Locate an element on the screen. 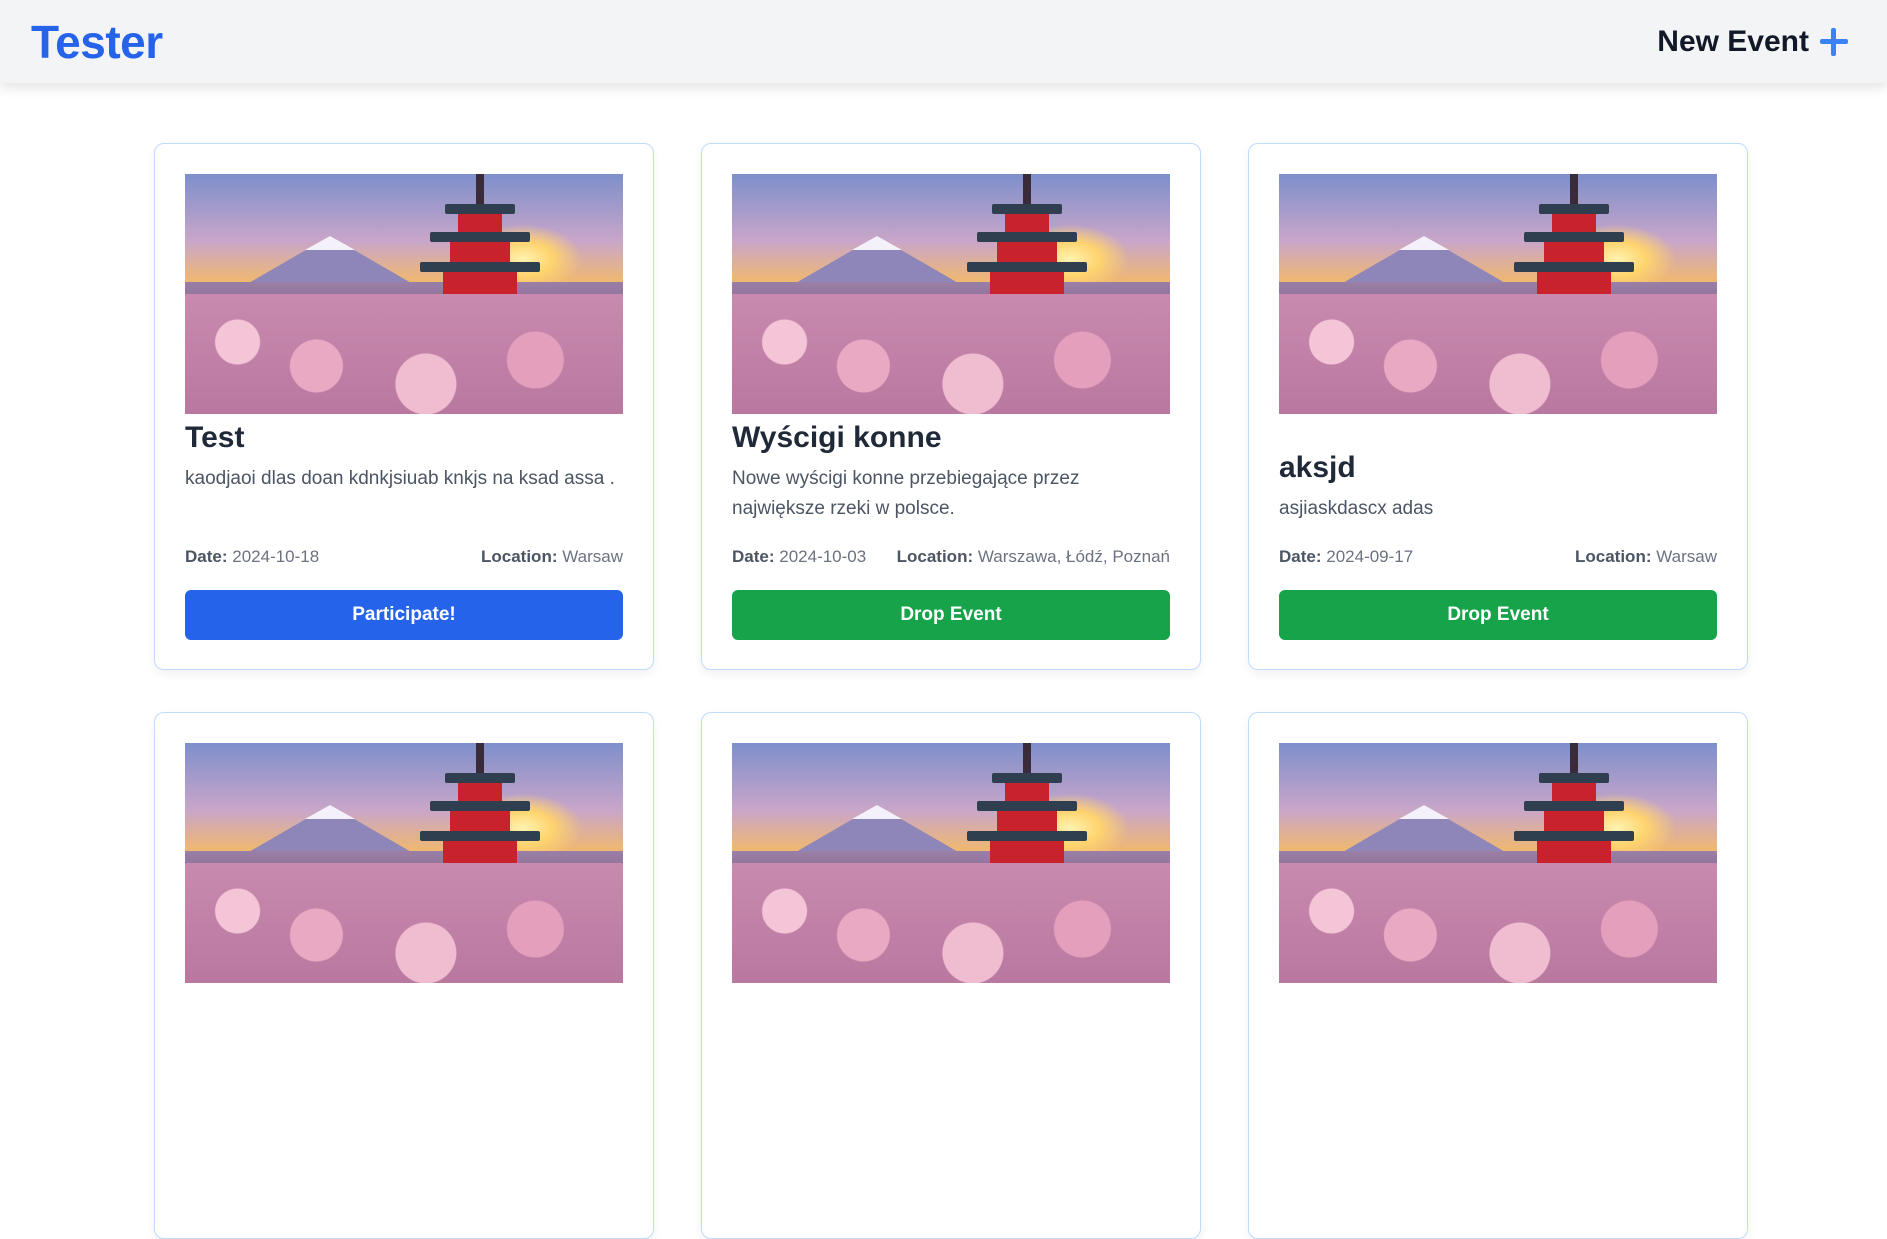  event-date: Date: 2024-10-03 is located at coordinates (799, 556).